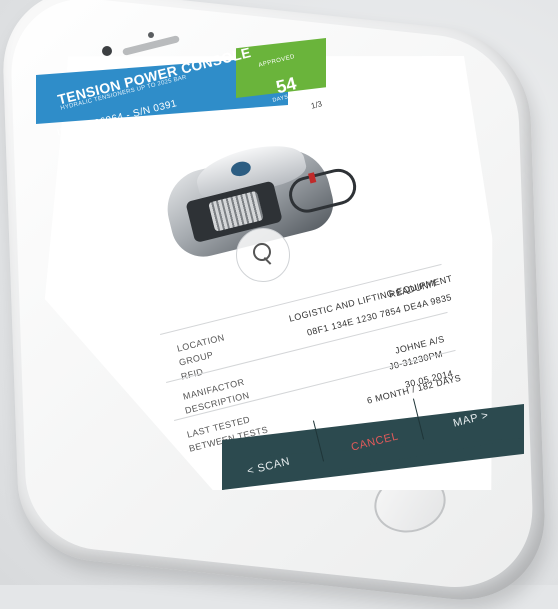 This screenshot has height=609, width=558. What do you see at coordinates (262, 252) in the screenshot?
I see `magnifier-icon` at bounding box center [262, 252].